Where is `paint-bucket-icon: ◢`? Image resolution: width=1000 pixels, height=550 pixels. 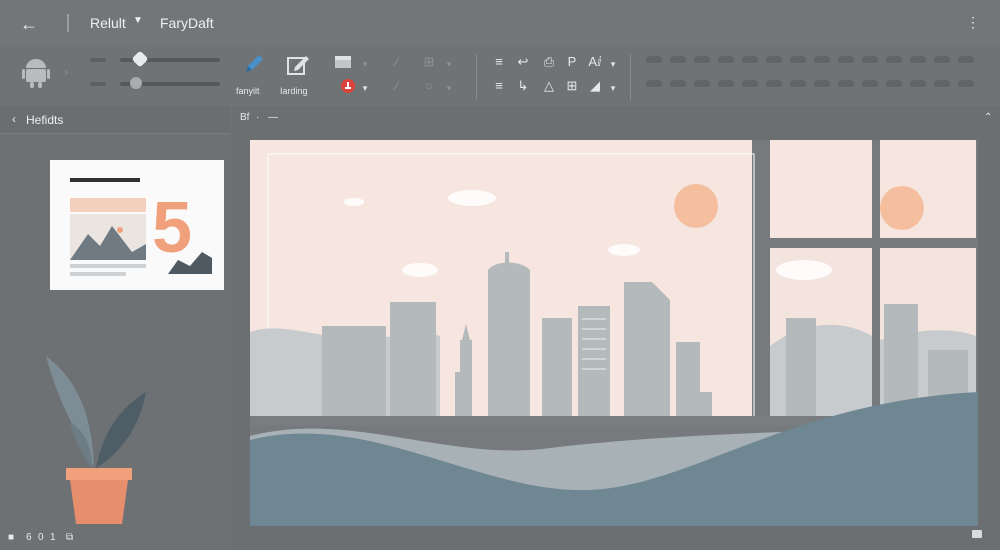 paint-bucket-icon: ◢ is located at coordinates (595, 86).